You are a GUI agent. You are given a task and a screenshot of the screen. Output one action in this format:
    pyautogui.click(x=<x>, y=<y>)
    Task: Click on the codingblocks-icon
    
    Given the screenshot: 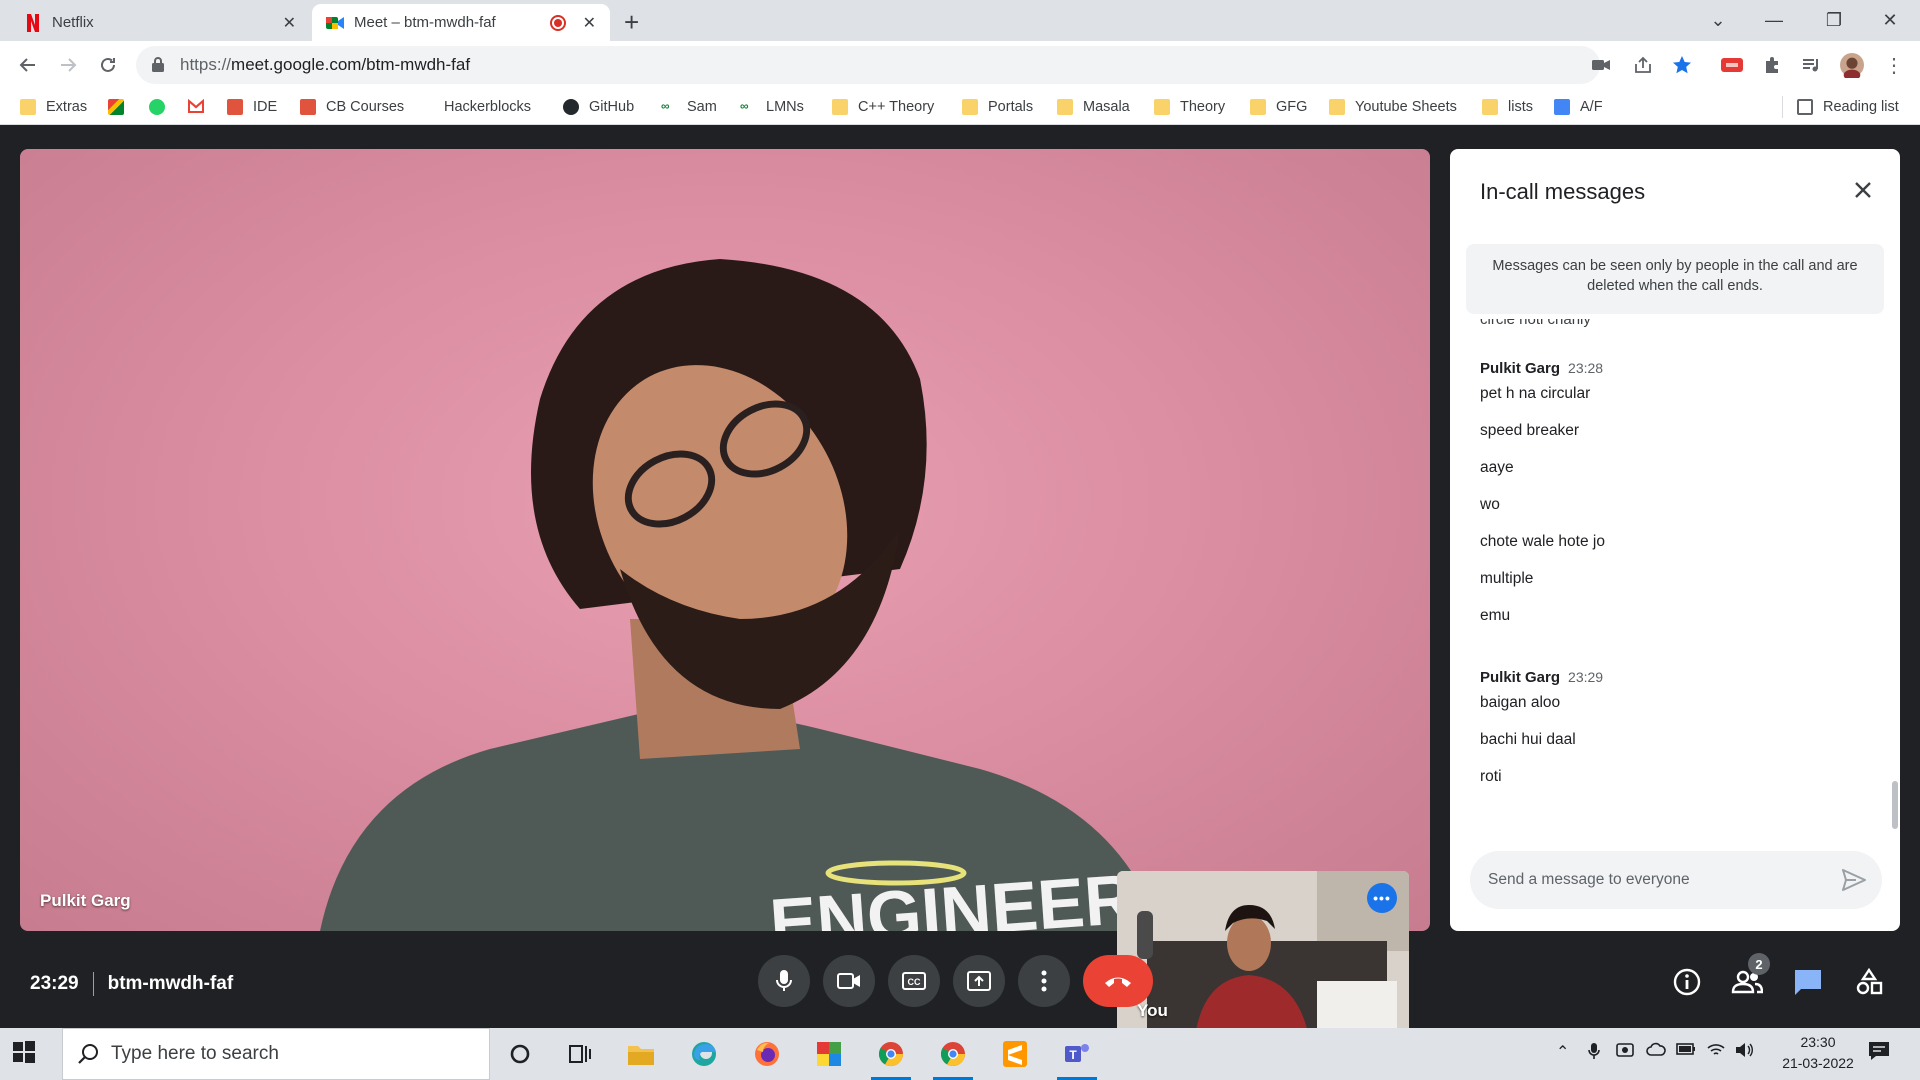 What is the action you would take?
    pyautogui.click(x=308, y=107)
    